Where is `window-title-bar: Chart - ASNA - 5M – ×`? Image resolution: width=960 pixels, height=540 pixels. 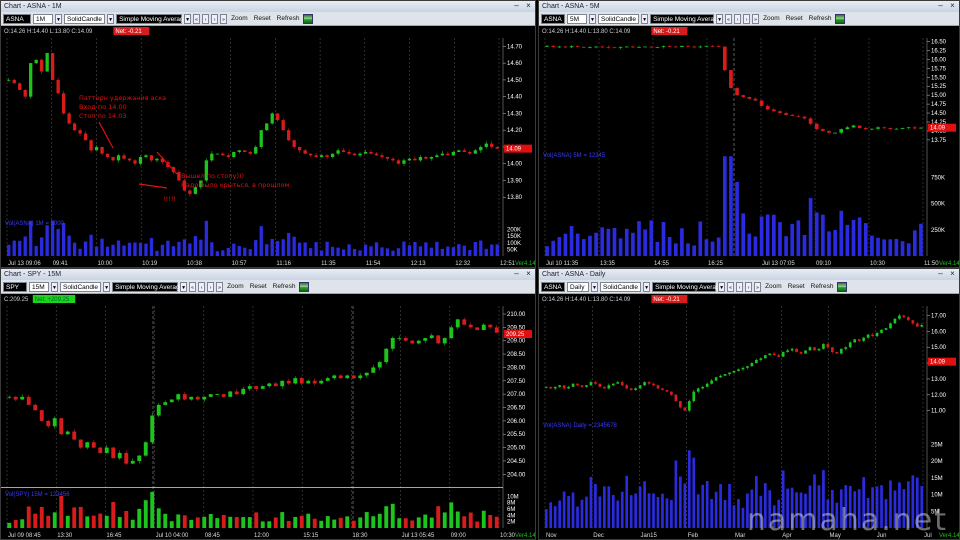
window-title-bar: Chart - ASNA - 5M – × is located at coordinates (749, 6).